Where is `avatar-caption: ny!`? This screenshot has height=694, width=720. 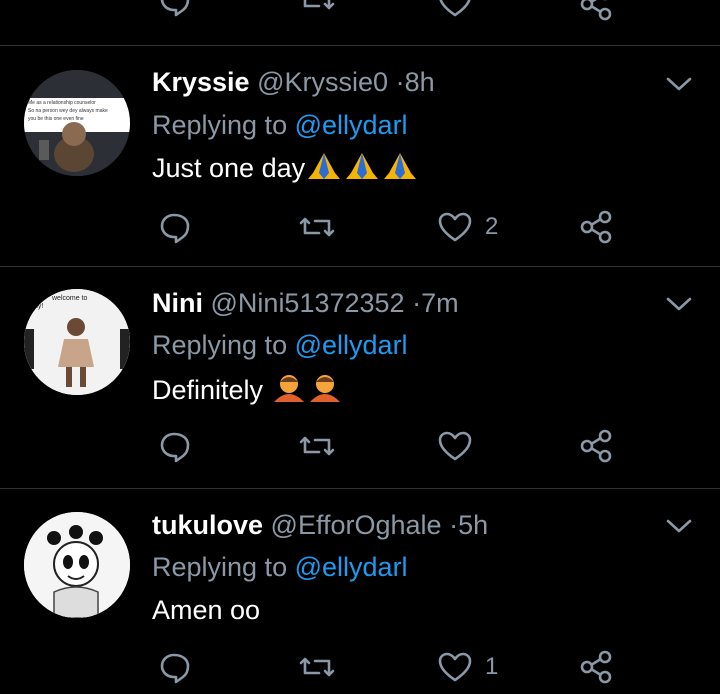 avatar-caption: ny! is located at coordinates (39, 306).